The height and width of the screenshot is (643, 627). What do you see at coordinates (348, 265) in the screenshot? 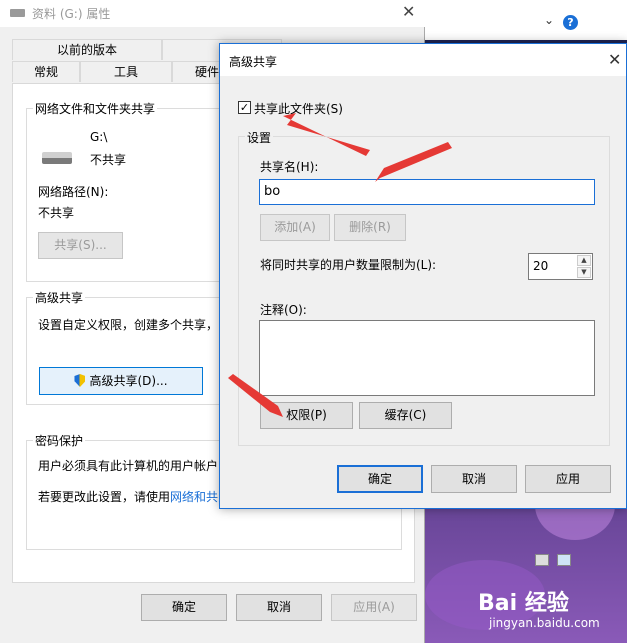
I see `user-limit-label: 将同时共享的用户数量限制为(L):` at bounding box center [348, 265].